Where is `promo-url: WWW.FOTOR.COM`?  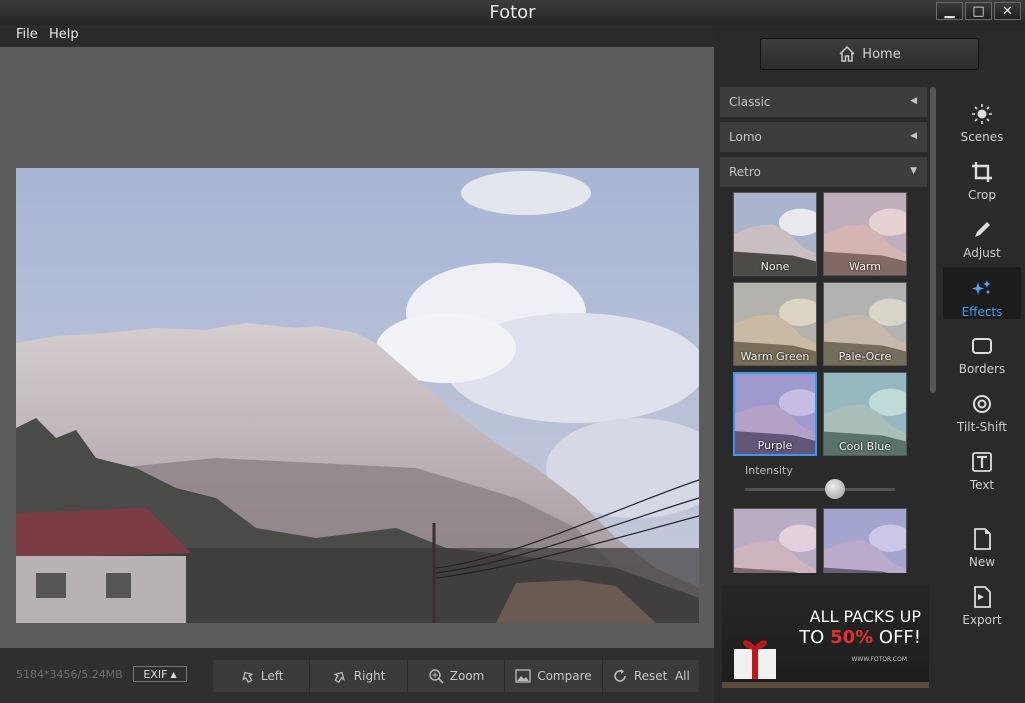 promo-url: WWW.FOTOR.COM is located at coordinates (879, 659).